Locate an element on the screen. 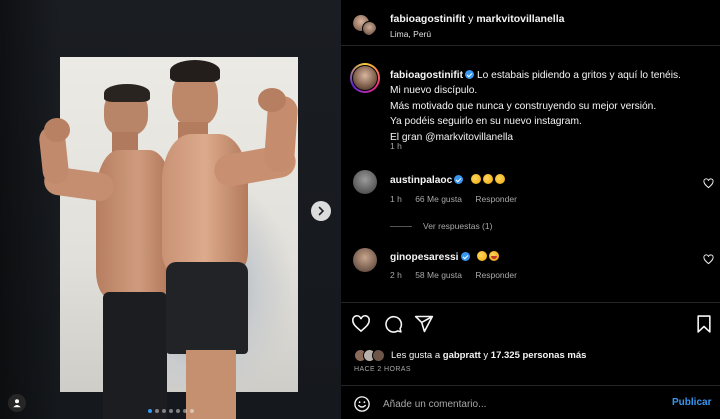 This screenshot has width=720, height=419. comment-input is located at coordinates (518, 404).